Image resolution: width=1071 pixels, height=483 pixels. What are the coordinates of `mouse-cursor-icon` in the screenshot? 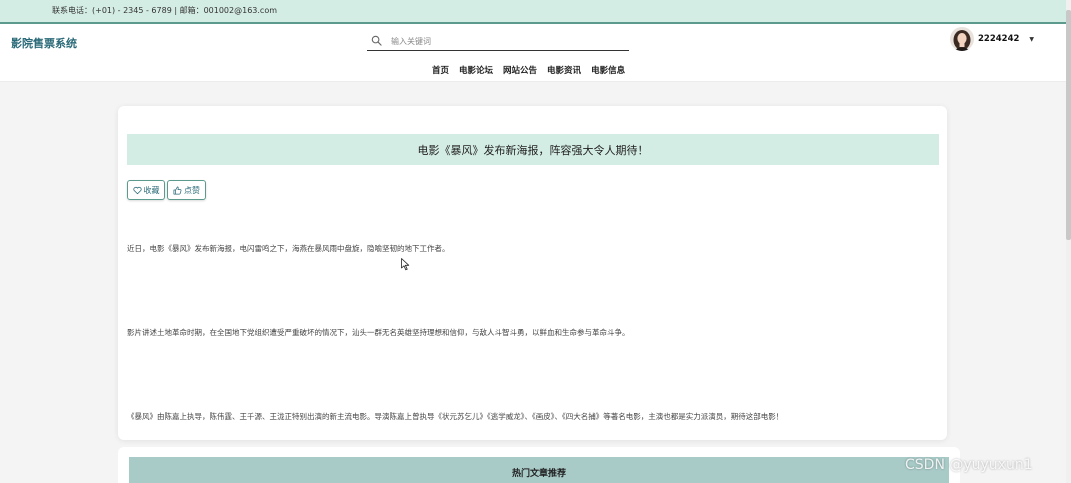 It's located at (405, 264).